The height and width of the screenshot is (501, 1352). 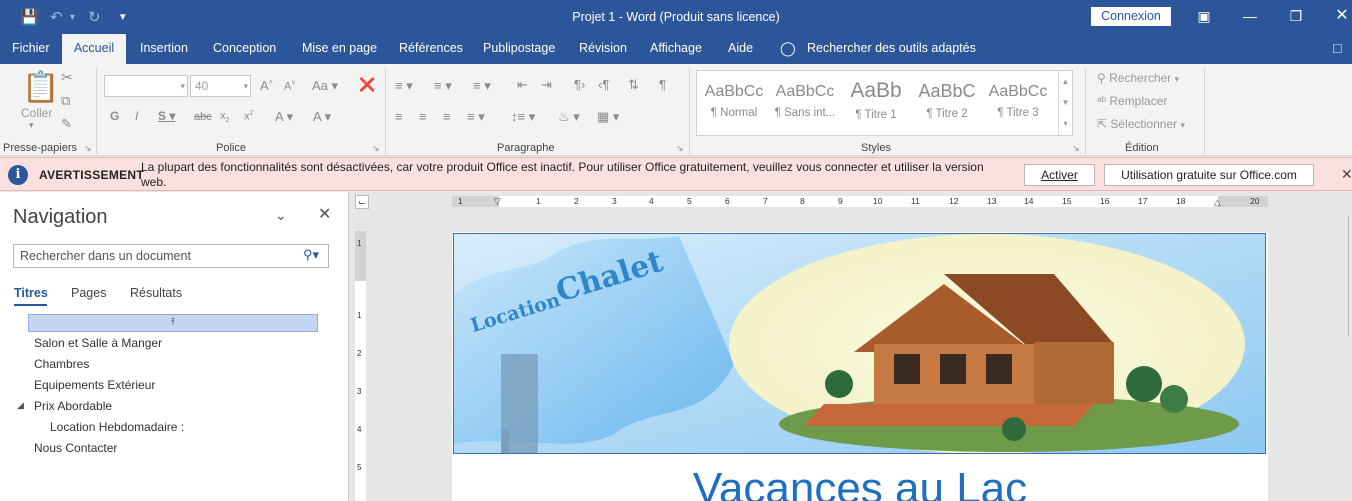 What do you see at coordinates (114, 116) in the screenshot?
I see `bold-icon: G` at bounding box center [114, 116].